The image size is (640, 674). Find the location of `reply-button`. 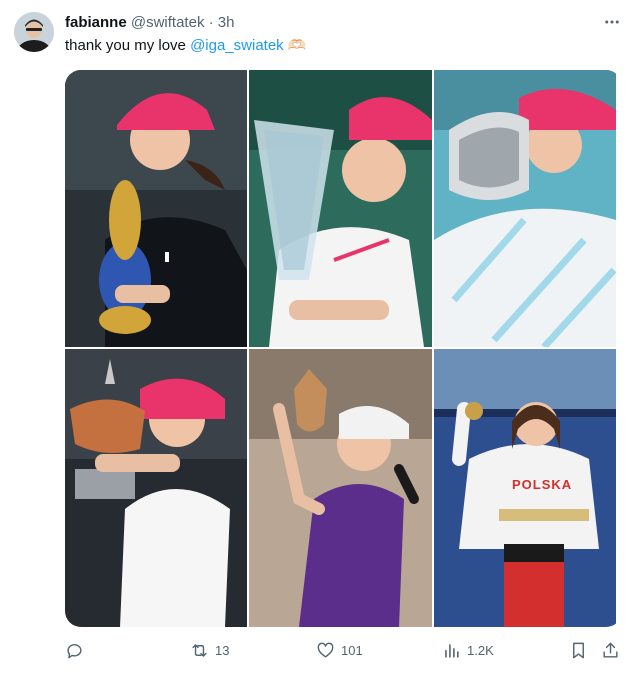

reply-button is located at coordinates (77, 650).